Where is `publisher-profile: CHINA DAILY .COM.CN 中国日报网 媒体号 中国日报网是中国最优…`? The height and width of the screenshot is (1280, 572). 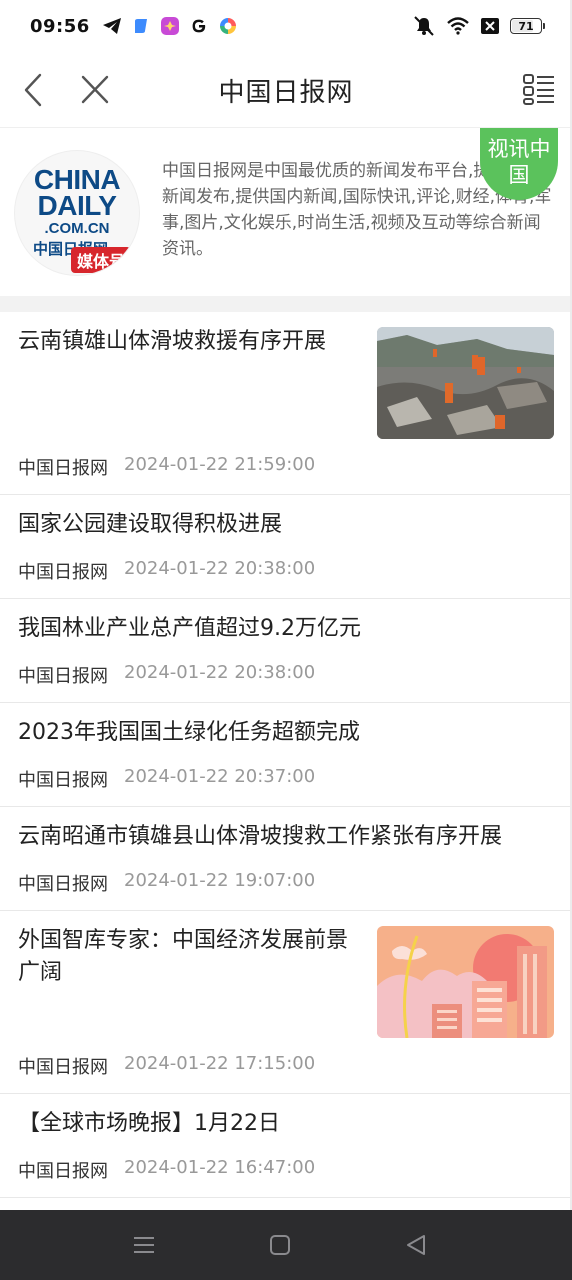
publisher-profile: CHINA DAILY .COM.CN 中国日报网 媒体号 中国日报网是中国最优… is located at coordinates (286, 212).